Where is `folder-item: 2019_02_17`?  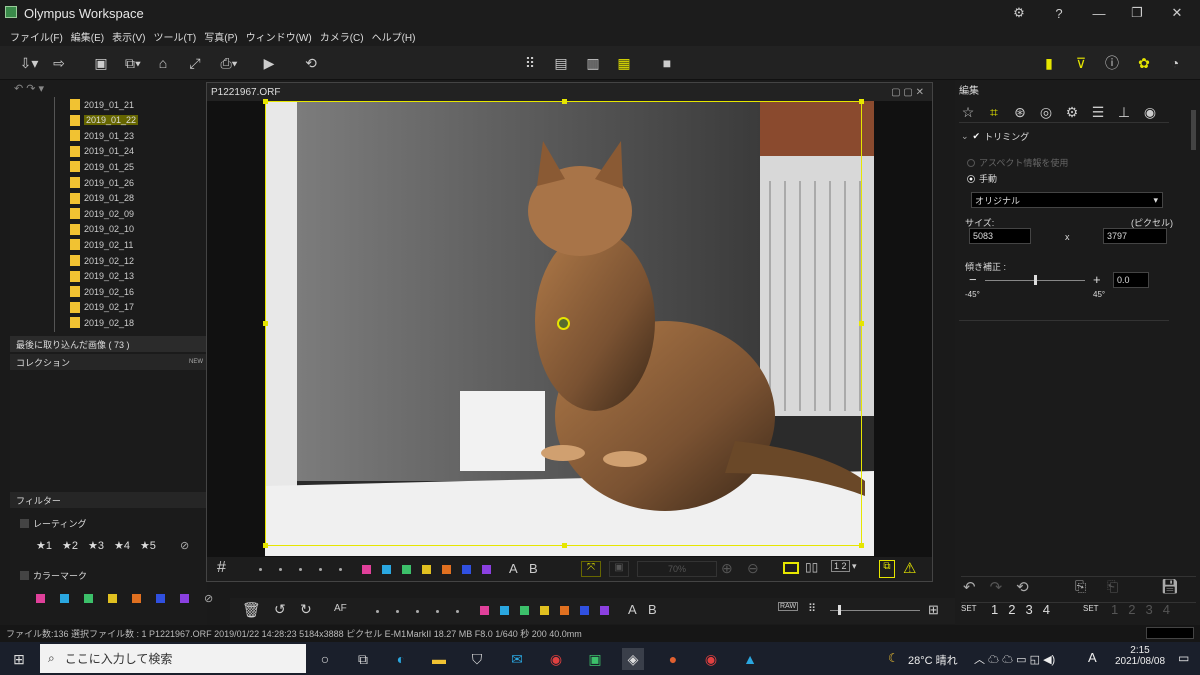
folder-item: 2019_02_17 is located at coordinates (102, 307).